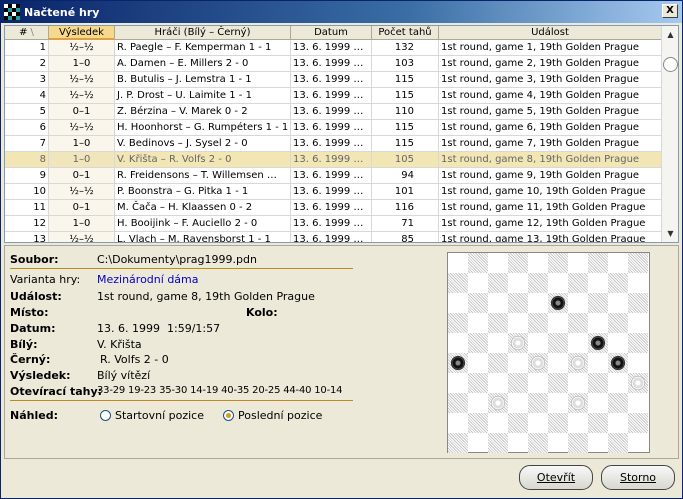 This screenshot has width=683, height=499. Describe the element at coordinates (203, 95) in the screenshot. I see `players-cell: J. P. Drost – U. Laimite 1 - 1` at that location.